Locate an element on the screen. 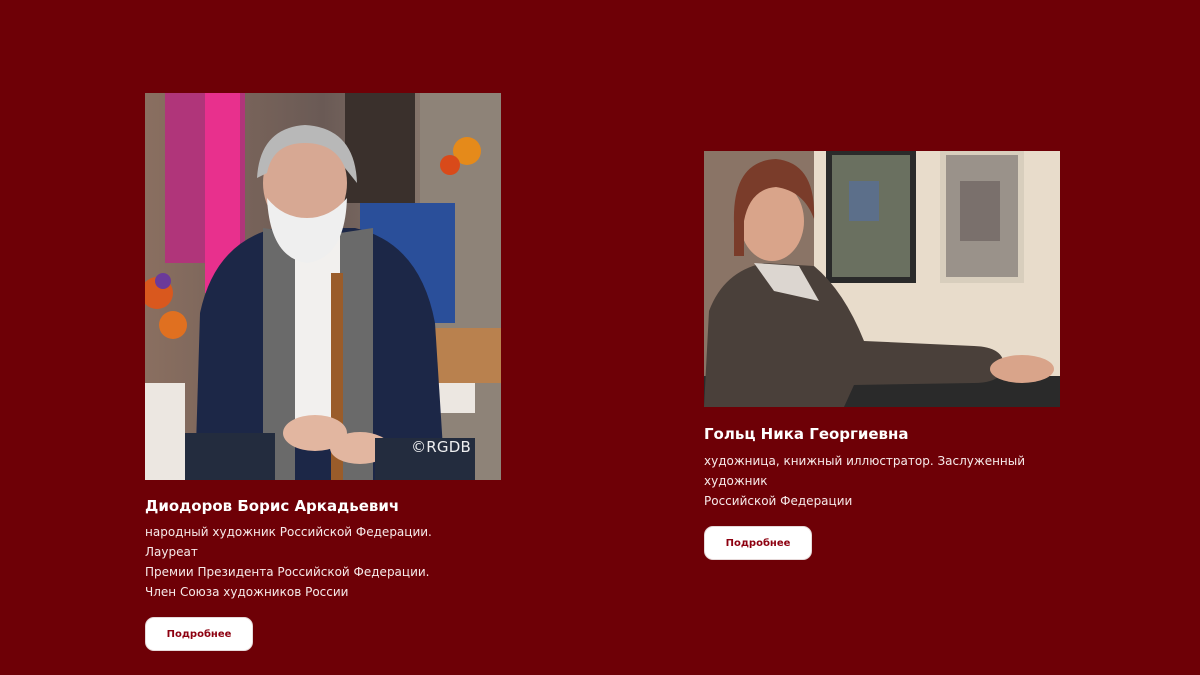 The width and height of the screenshot is (1200, 675). artist-description-line: Российской Федерации is located at coordinates (778, 501).